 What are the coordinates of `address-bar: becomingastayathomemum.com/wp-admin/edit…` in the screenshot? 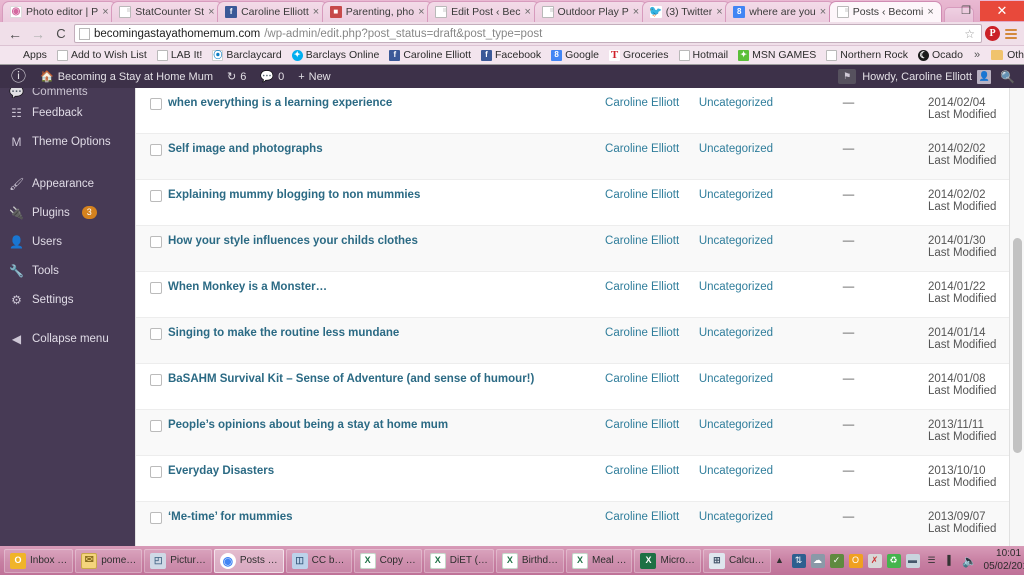 It's located at (528, 33).